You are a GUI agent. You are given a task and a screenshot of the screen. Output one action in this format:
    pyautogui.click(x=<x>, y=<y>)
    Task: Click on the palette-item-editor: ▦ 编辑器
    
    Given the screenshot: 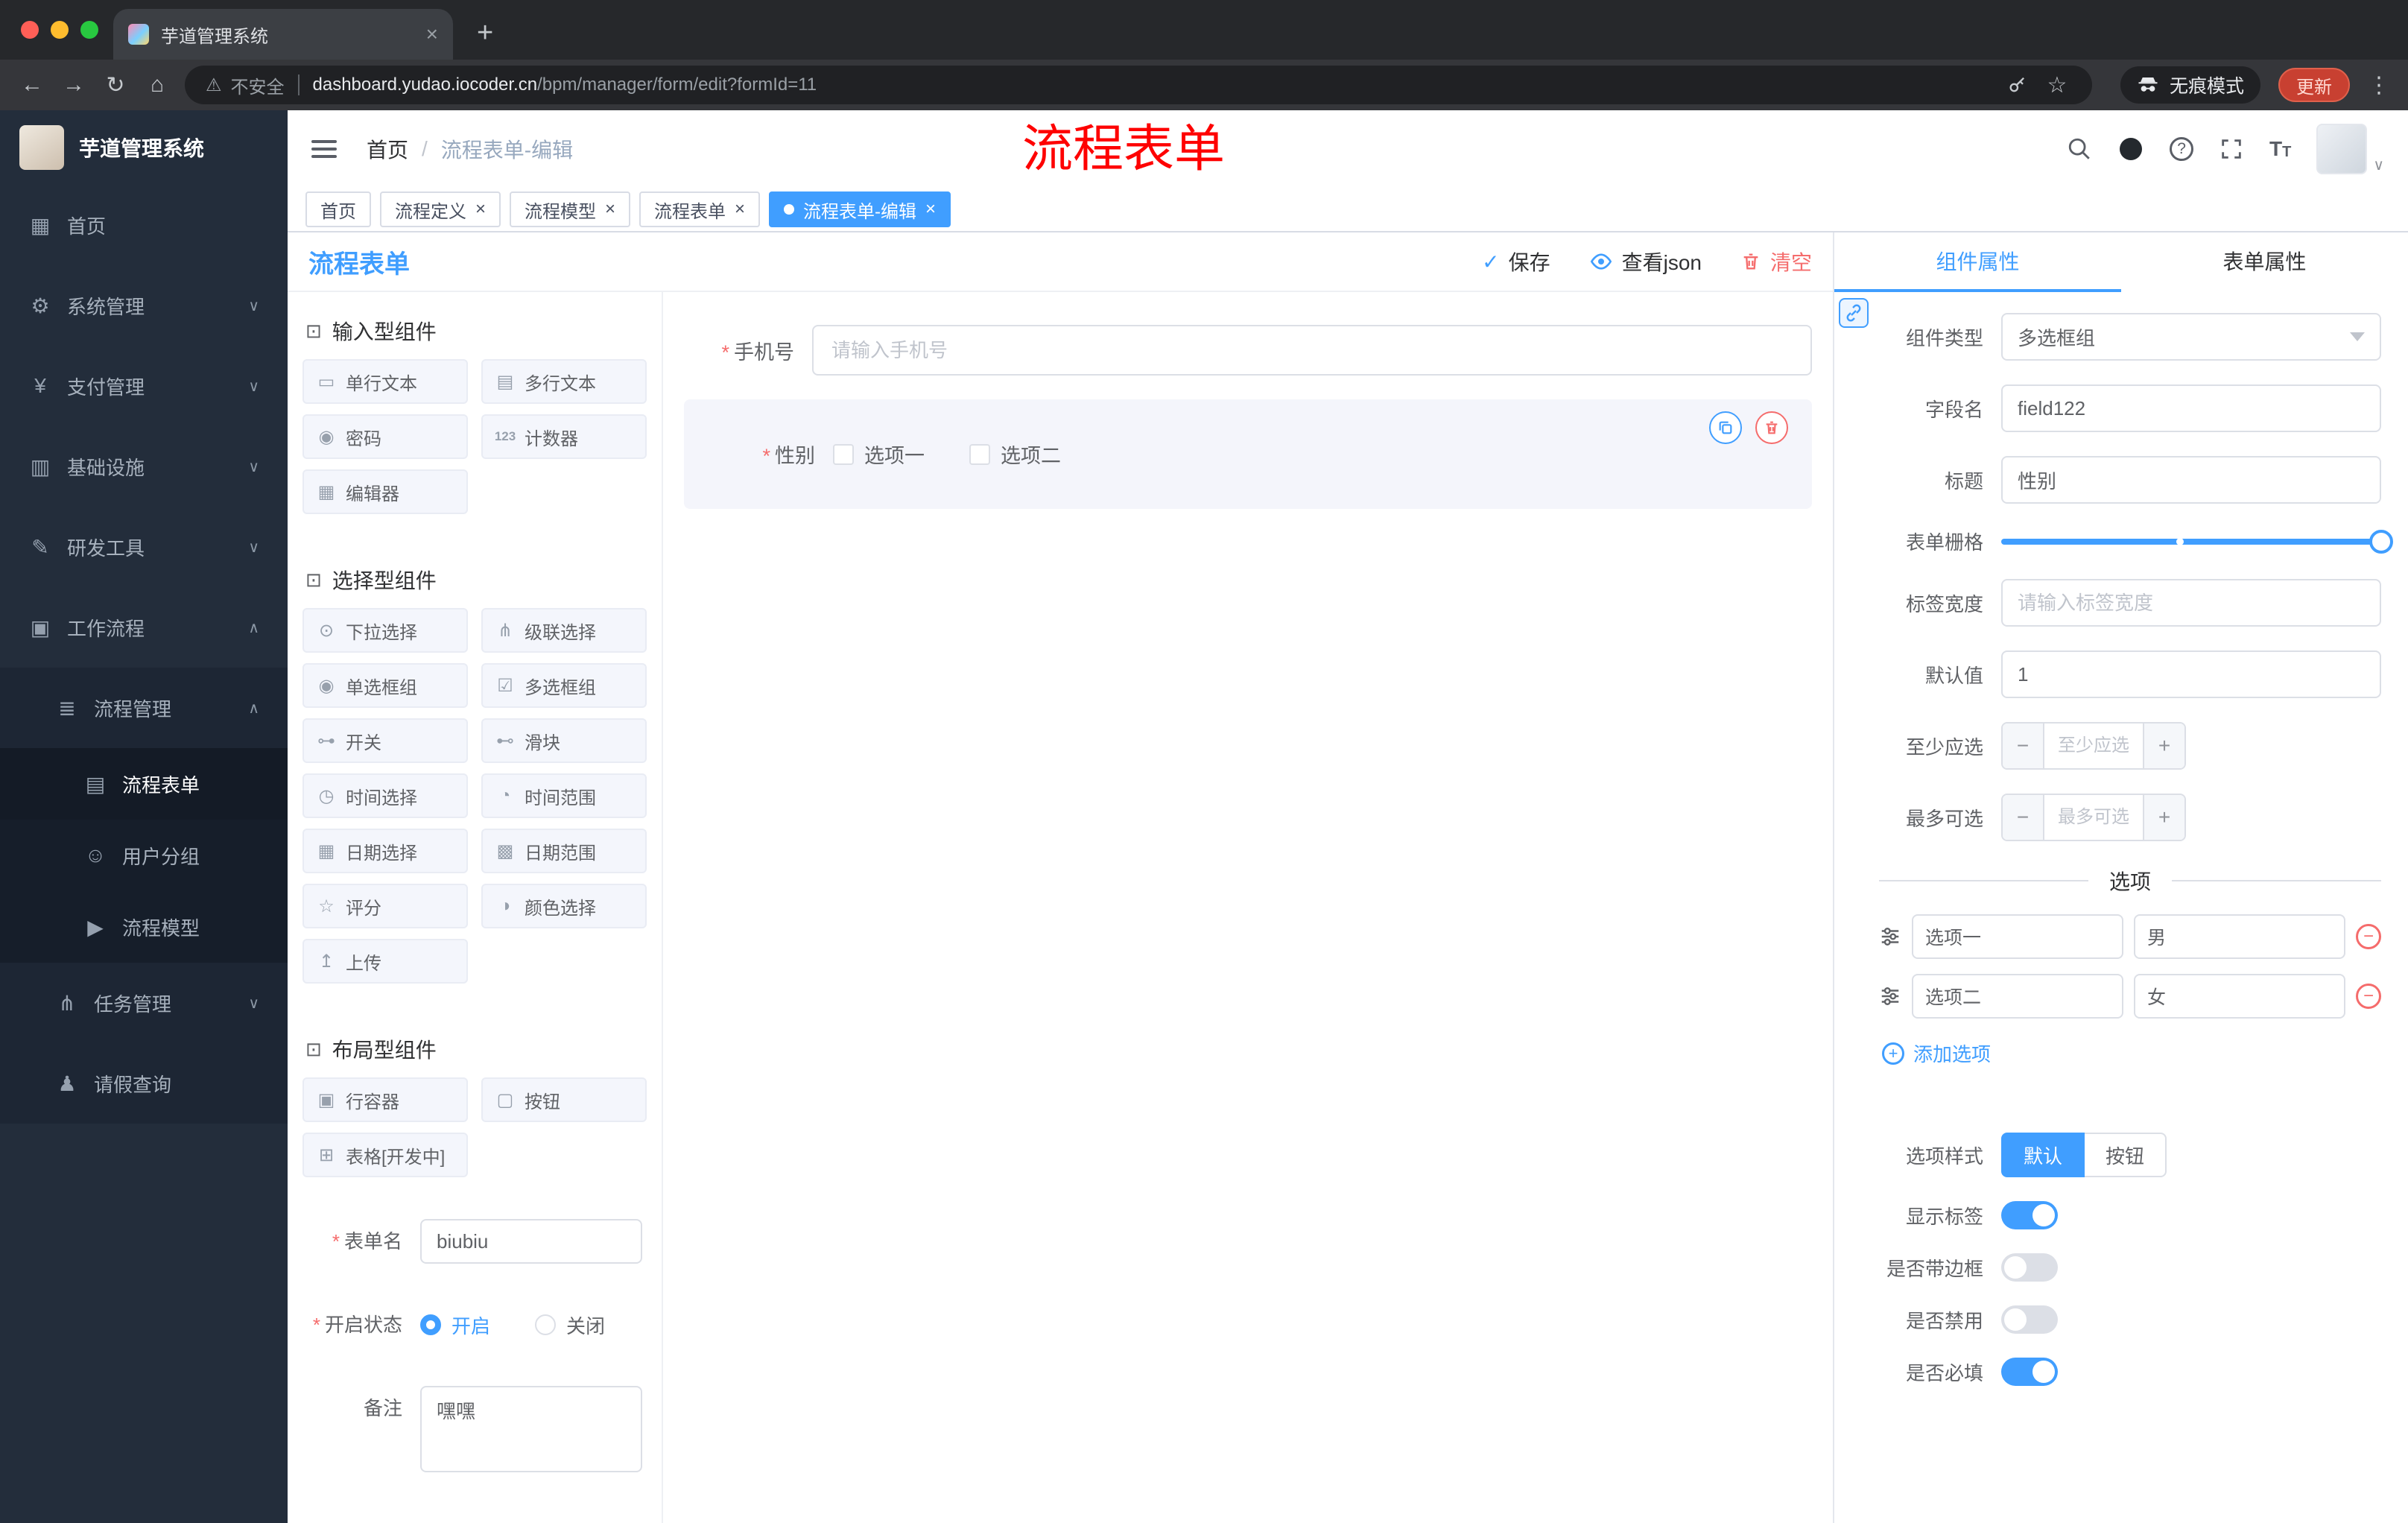 What is the action you would take?
    pyautogui.click(x=385, y=492)
    